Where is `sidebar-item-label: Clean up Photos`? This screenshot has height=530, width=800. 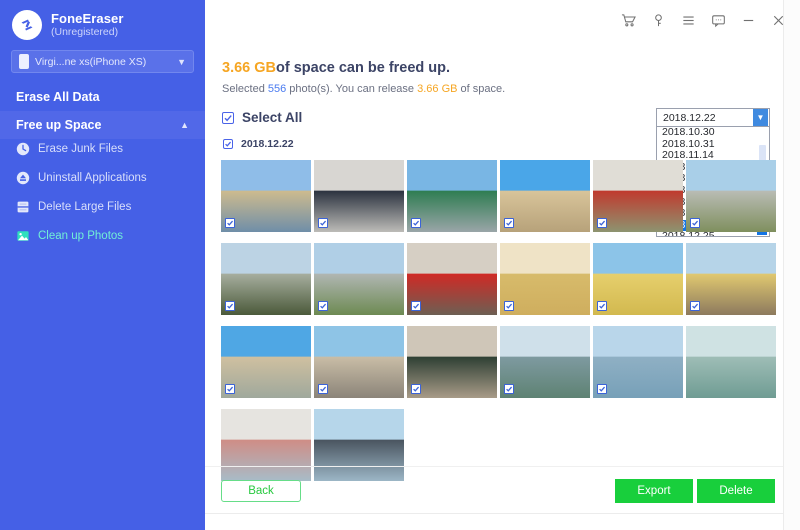 sidebar-item-label: Clean up Photos is located at coordinates (81, 236).